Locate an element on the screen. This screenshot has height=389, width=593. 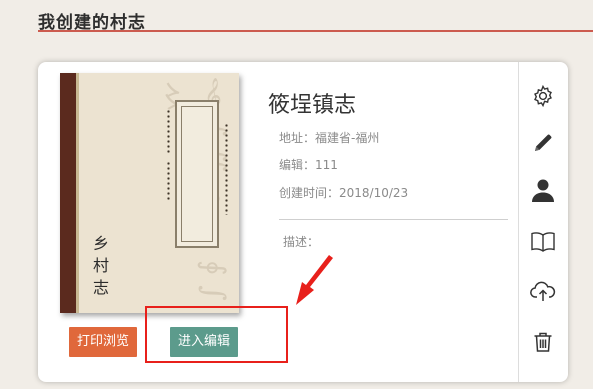
book-spine-edge is located at coordinates (77, 193).